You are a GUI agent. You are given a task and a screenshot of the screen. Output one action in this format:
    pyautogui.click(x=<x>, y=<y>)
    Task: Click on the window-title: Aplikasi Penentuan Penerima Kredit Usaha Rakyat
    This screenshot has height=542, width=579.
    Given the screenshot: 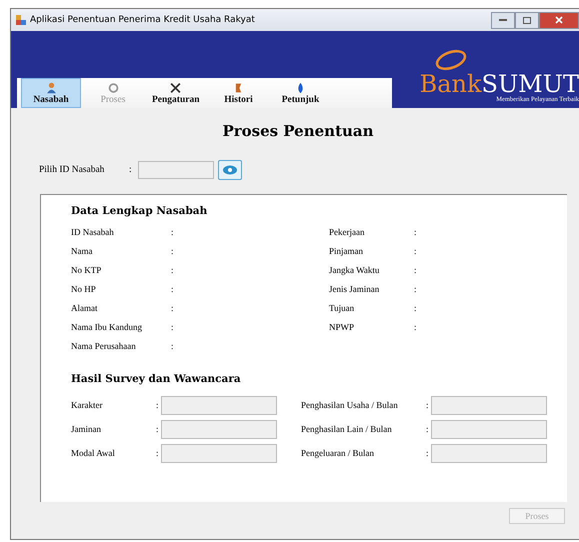 What is the action you would take?
    pyautogui.click(x=143, y=20)
    